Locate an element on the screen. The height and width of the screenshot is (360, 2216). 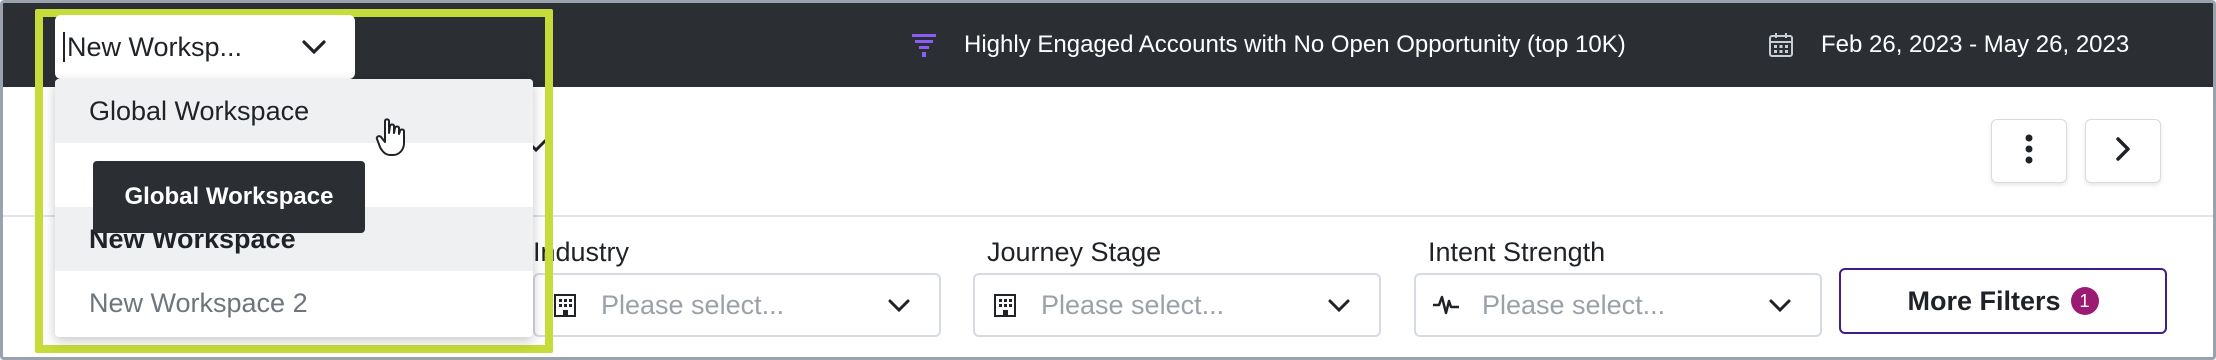
more-options-button is located at coordinates (2029, 151).